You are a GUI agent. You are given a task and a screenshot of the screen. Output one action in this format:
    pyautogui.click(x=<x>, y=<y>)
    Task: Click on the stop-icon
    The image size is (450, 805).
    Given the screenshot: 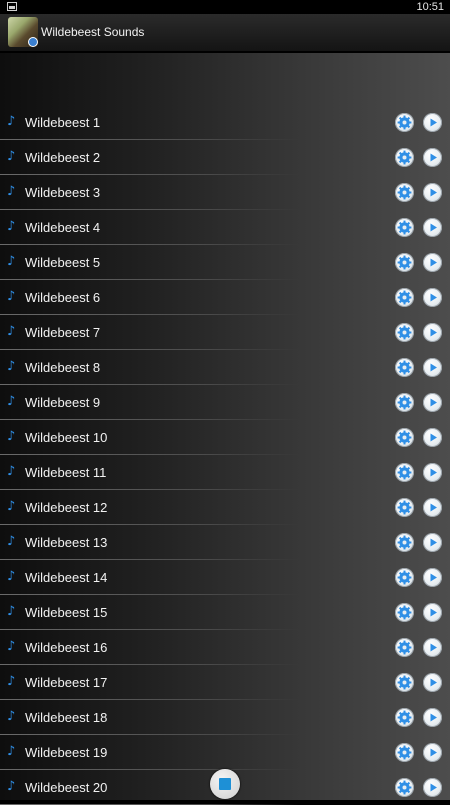 What is the action you would take?
    pyautogui.click(x=225, y=784)
    